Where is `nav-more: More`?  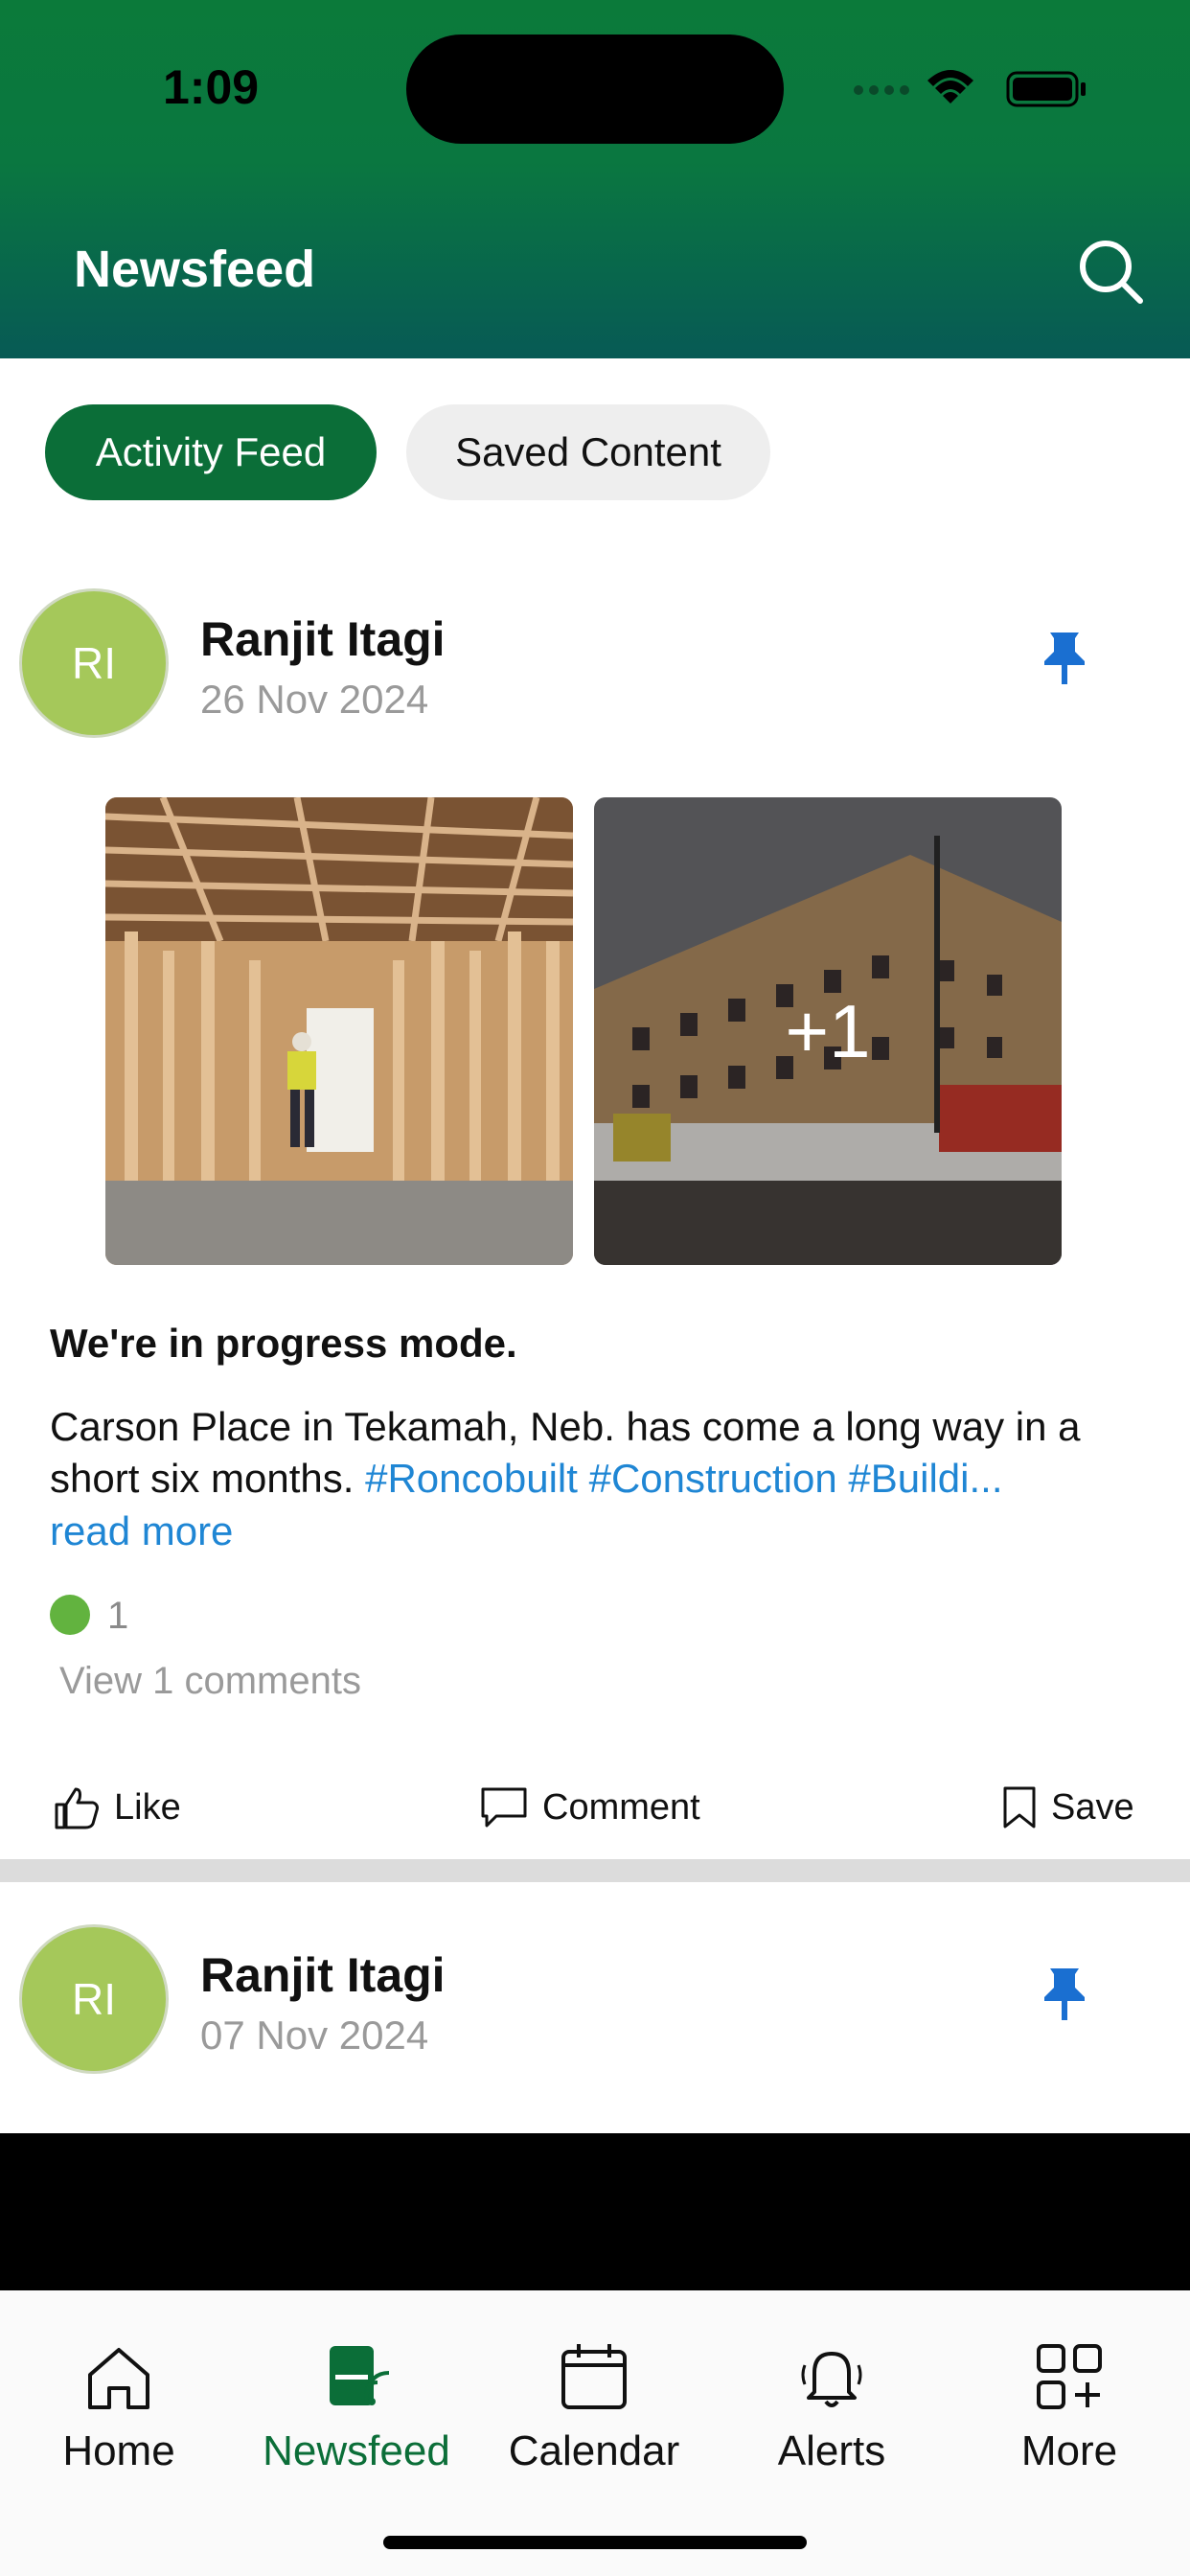 nav-more: More is located at coordinates (1069, 2406).